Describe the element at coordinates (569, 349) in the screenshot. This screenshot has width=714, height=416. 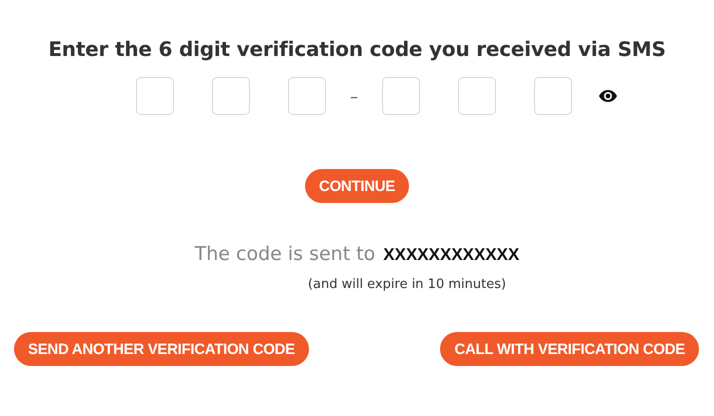
I see `call-button: CALL WITH VERIFICATION CODE` at that location.